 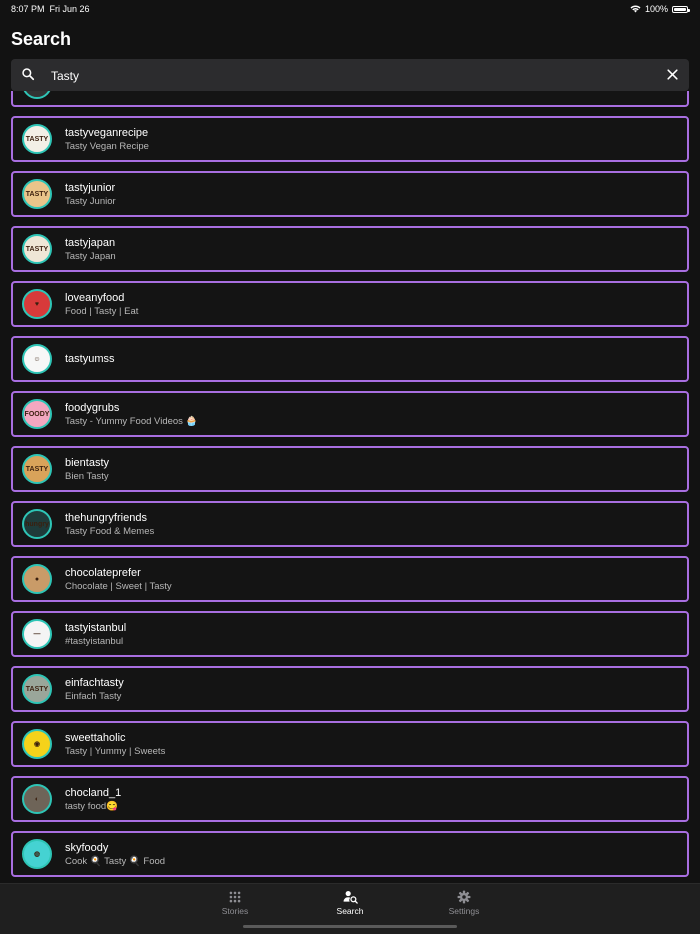 What do you see at coordinates (92, 806) in the screenshot?
I see `result-subtitle: tasty food😋` at bounding box center [92, 806].